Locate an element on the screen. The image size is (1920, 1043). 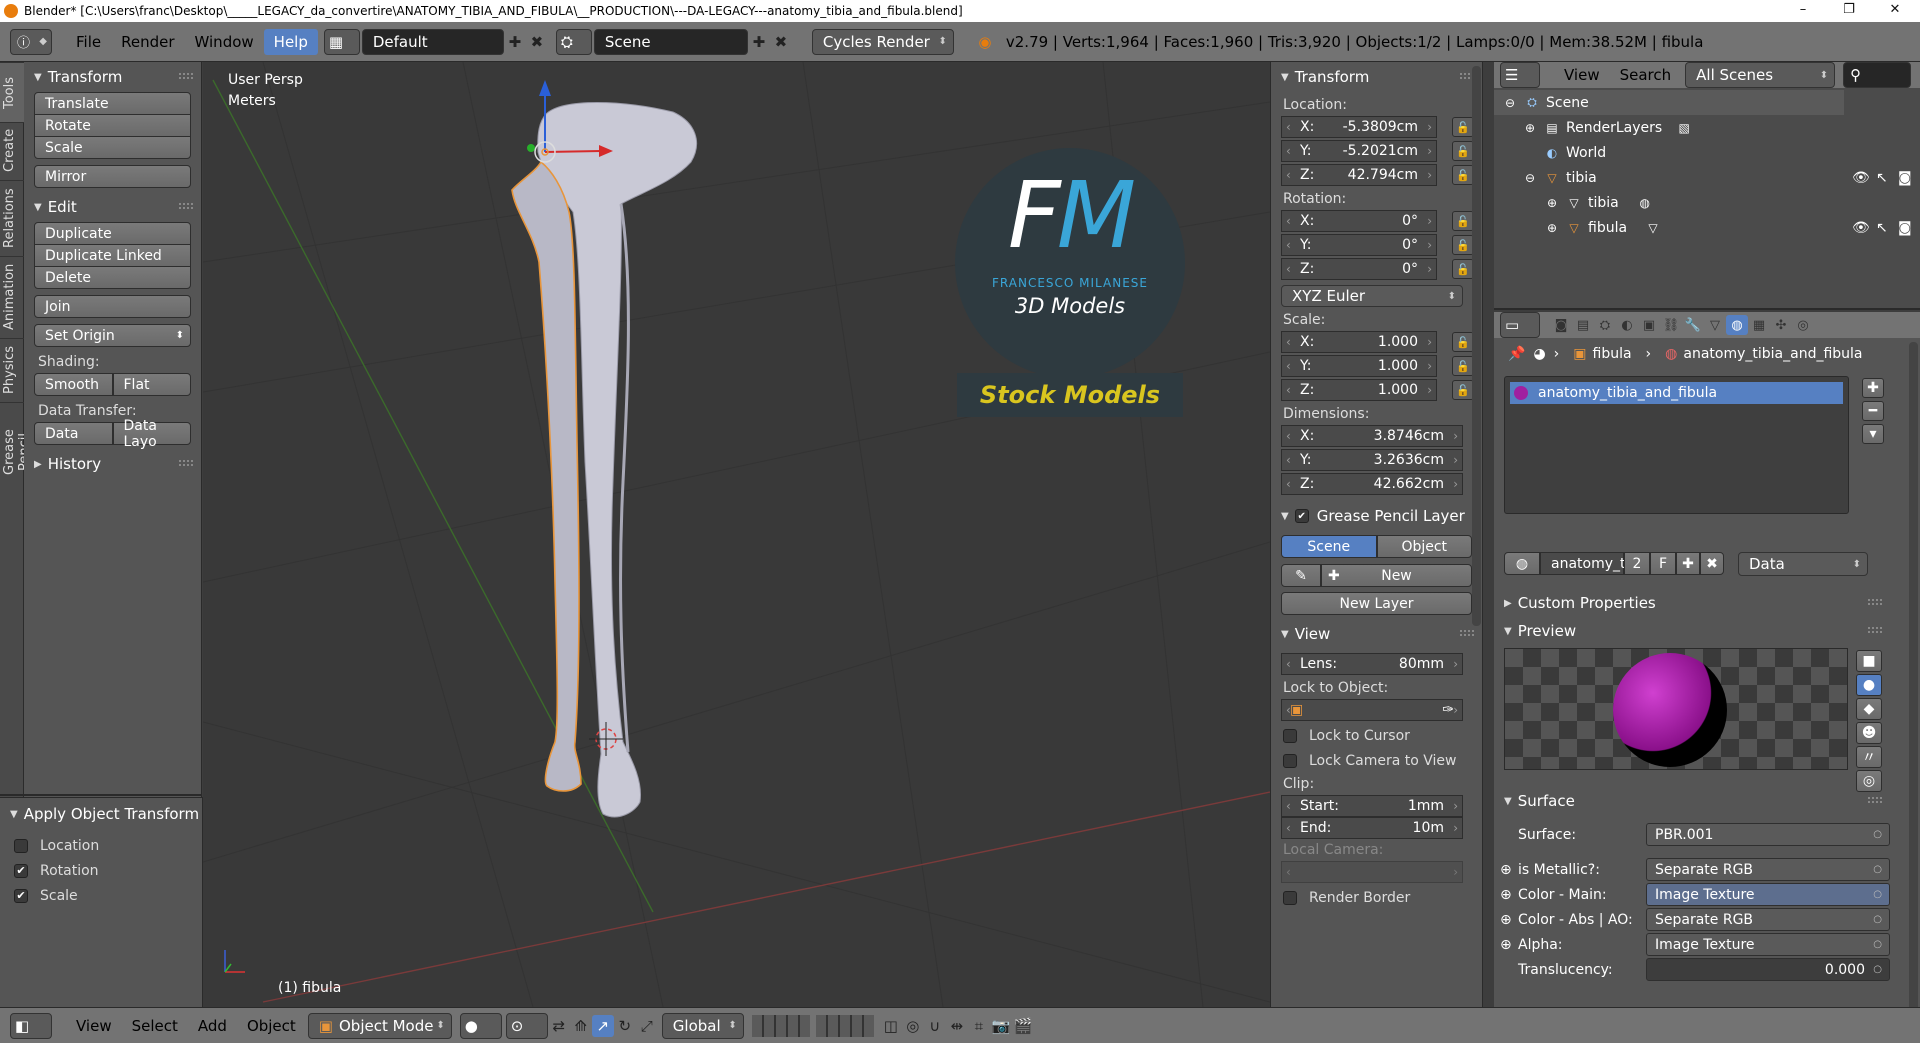
tab-tools: Tools is located at coordinates (12, 92).